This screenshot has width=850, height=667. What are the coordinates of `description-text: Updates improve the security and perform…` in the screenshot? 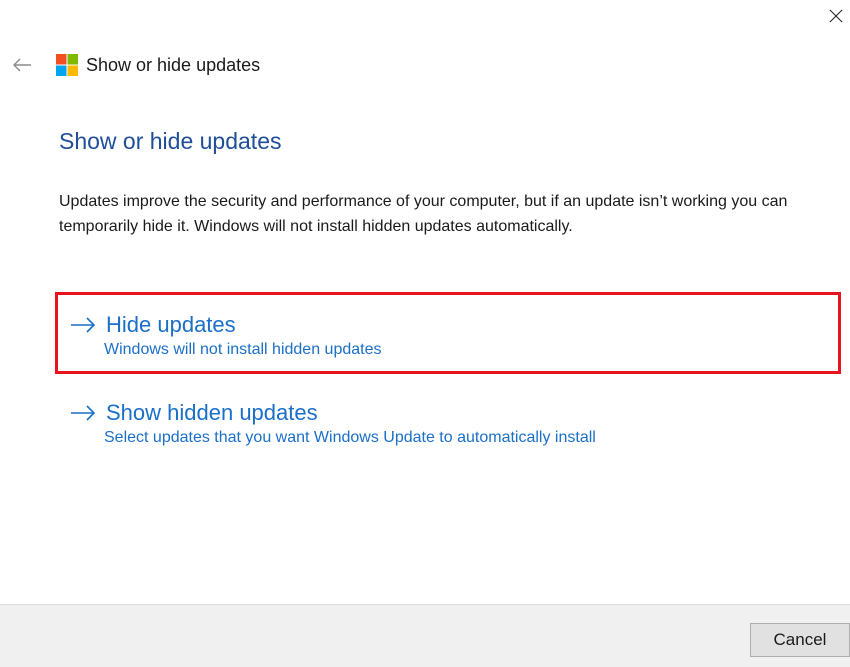 It's located at (423, 214).